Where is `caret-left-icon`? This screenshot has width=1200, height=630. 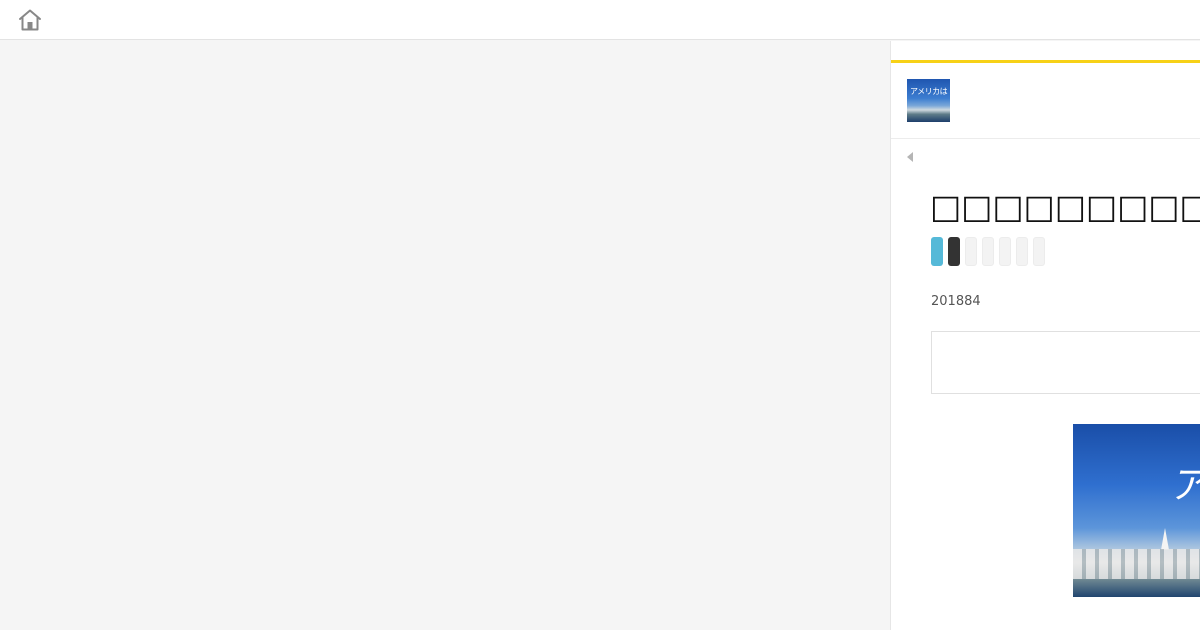
caret-left-icon is located at coordinates (910, 157).